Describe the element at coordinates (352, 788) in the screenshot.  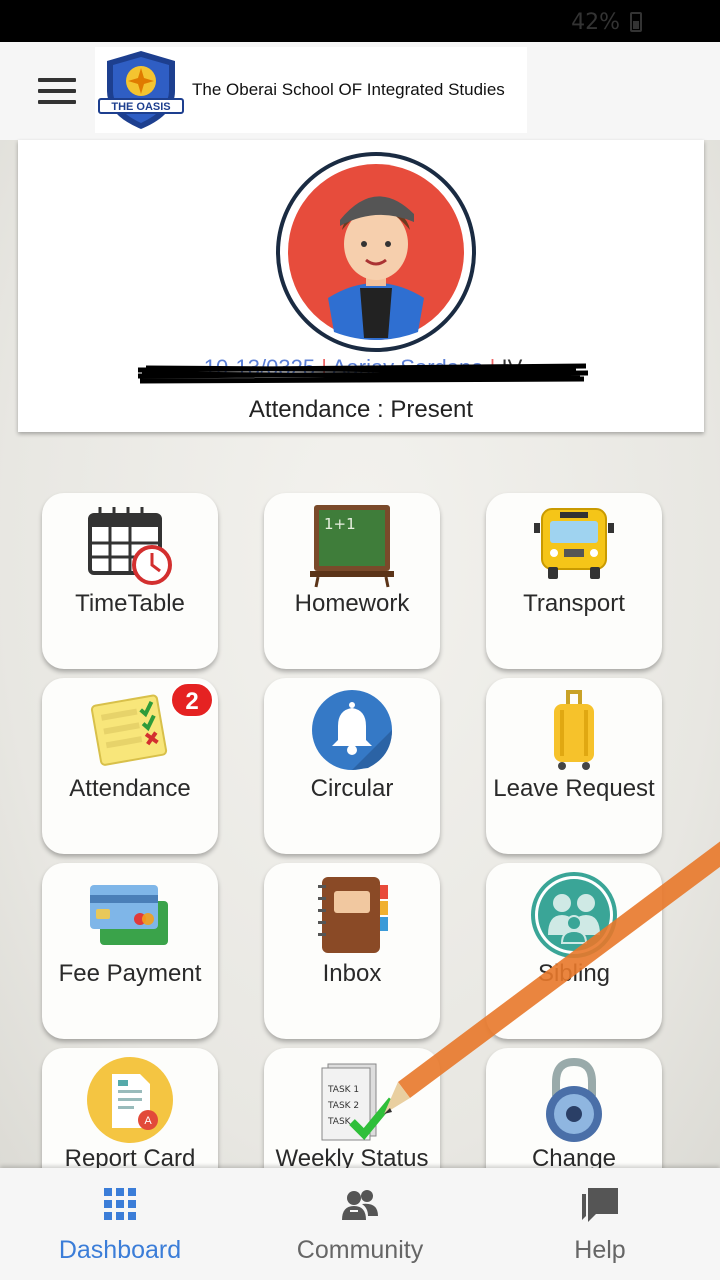
I see `tile-label: Circular` at that location.